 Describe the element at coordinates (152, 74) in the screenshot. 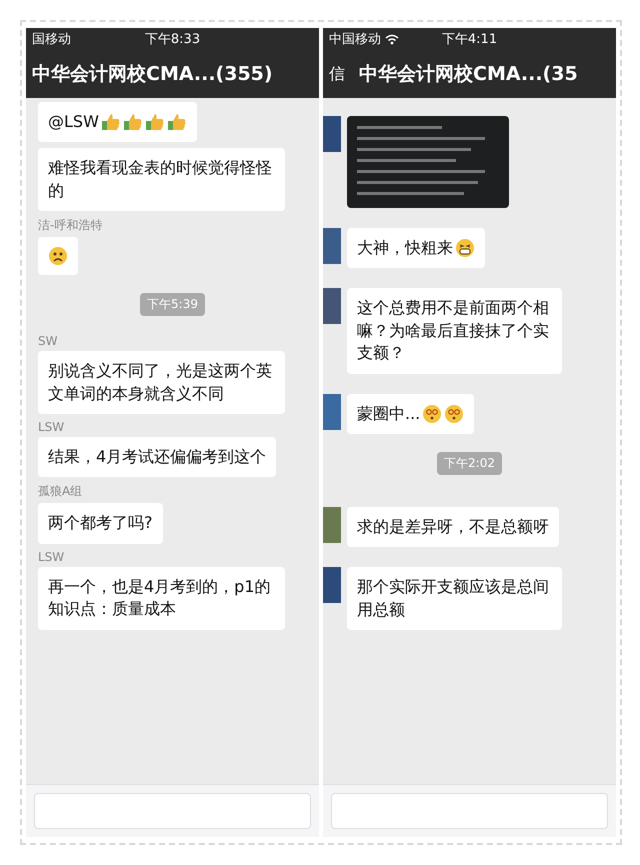

I see `chat-title: 中华会计网校CMA...(355)` at that location.